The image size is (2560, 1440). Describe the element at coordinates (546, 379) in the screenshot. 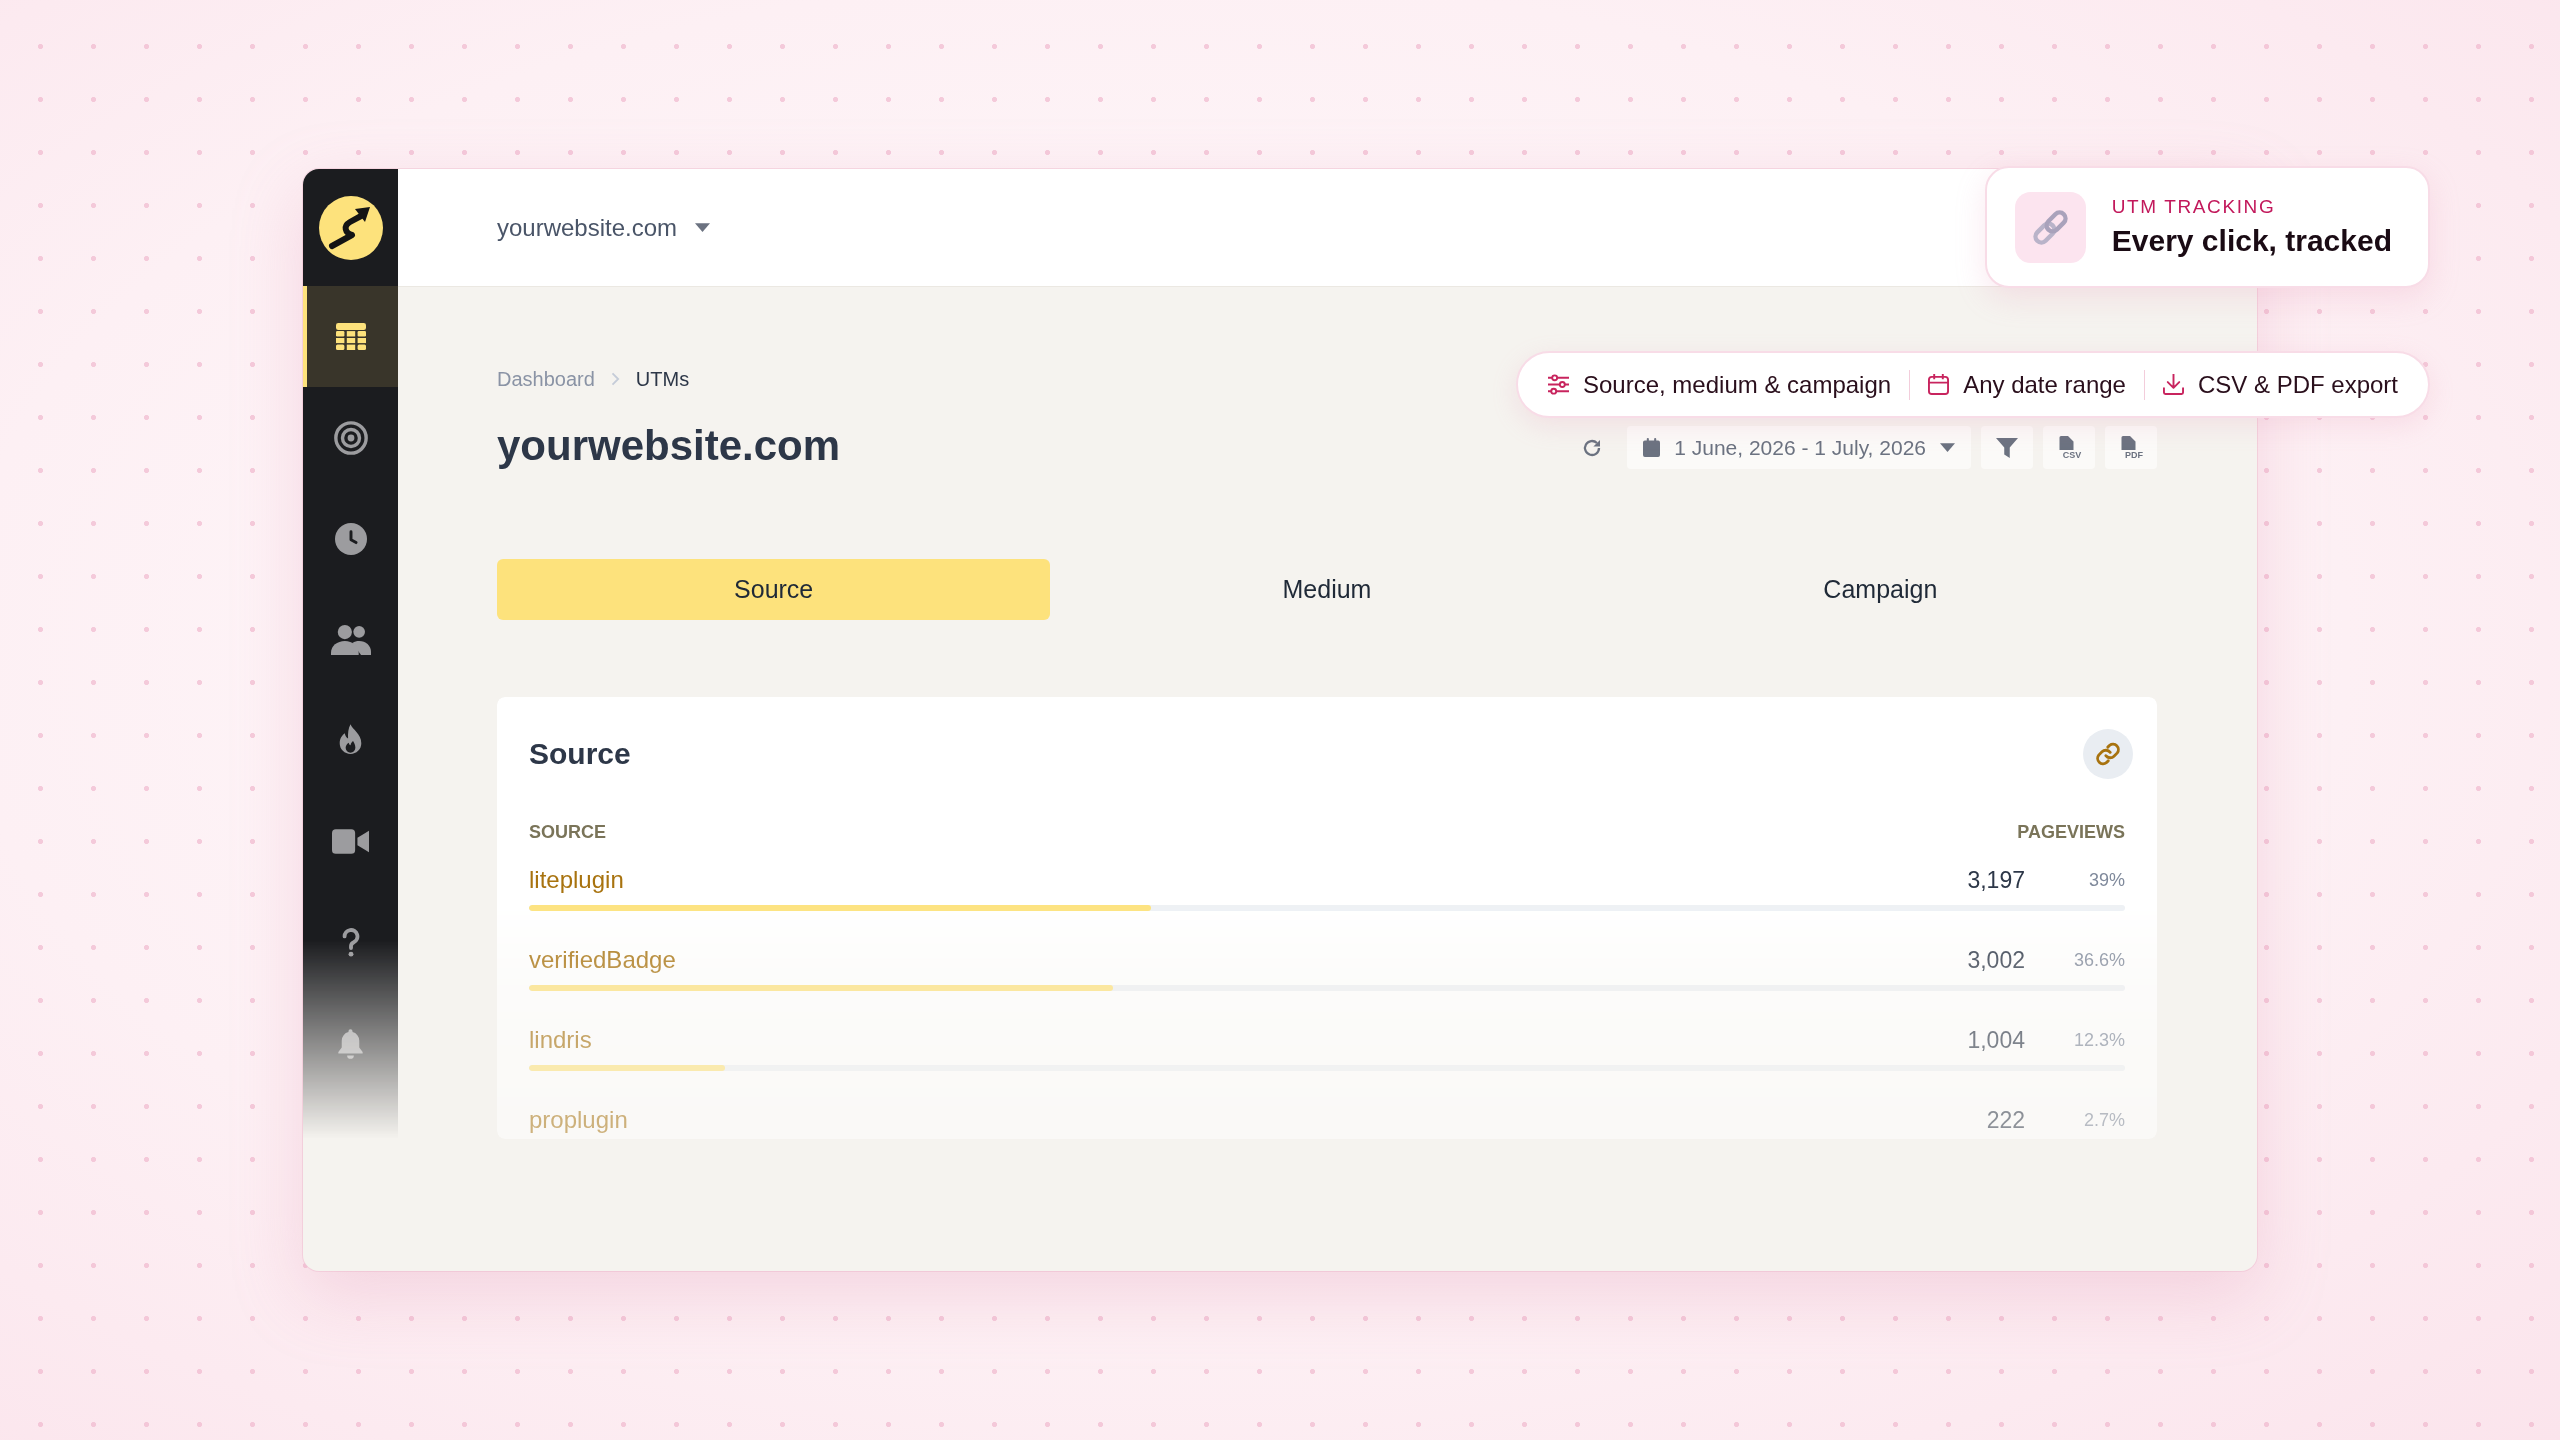

I see `breadcrumb-link: Dashboard` at that location.